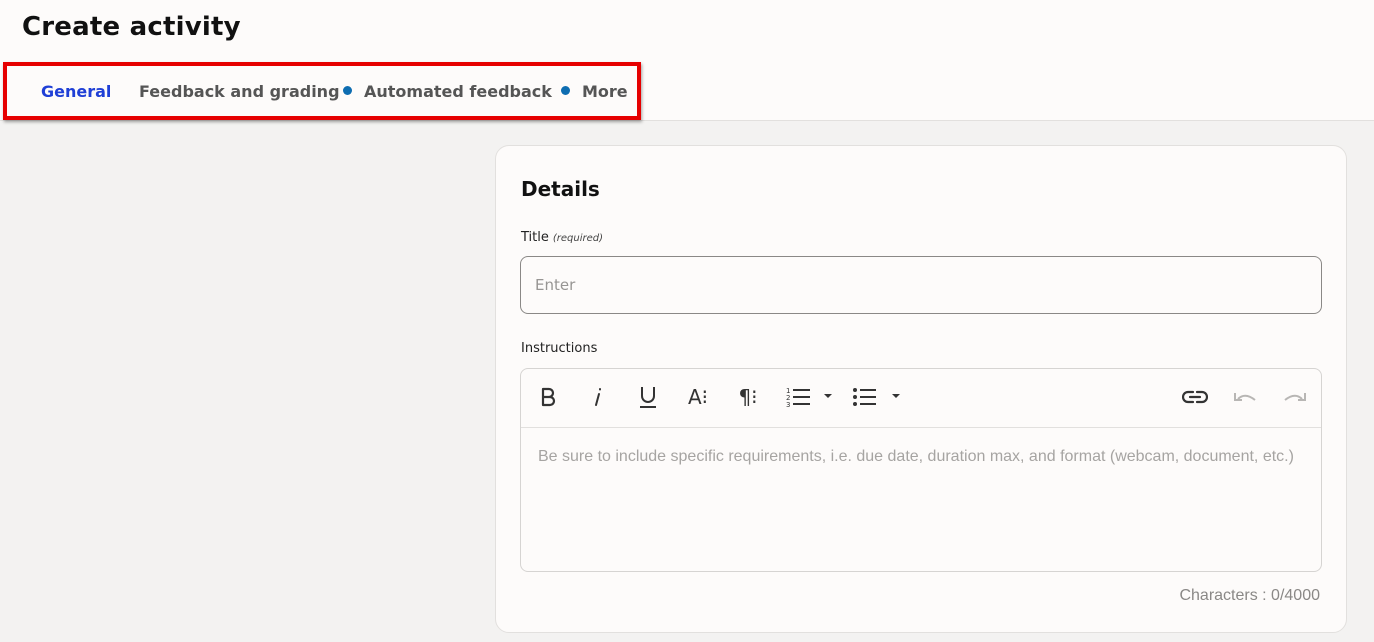  I want to click on redo-button, so click(1295, 397).